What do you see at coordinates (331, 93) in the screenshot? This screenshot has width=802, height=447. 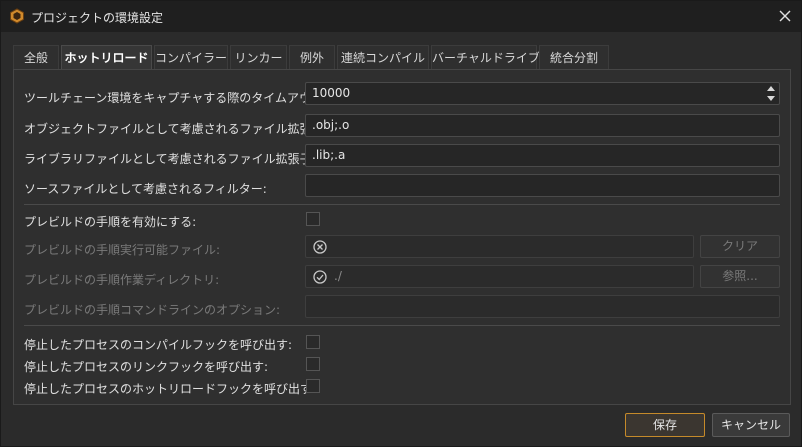 I see `timeout-value: 10000` at bounding box center [331, 93].